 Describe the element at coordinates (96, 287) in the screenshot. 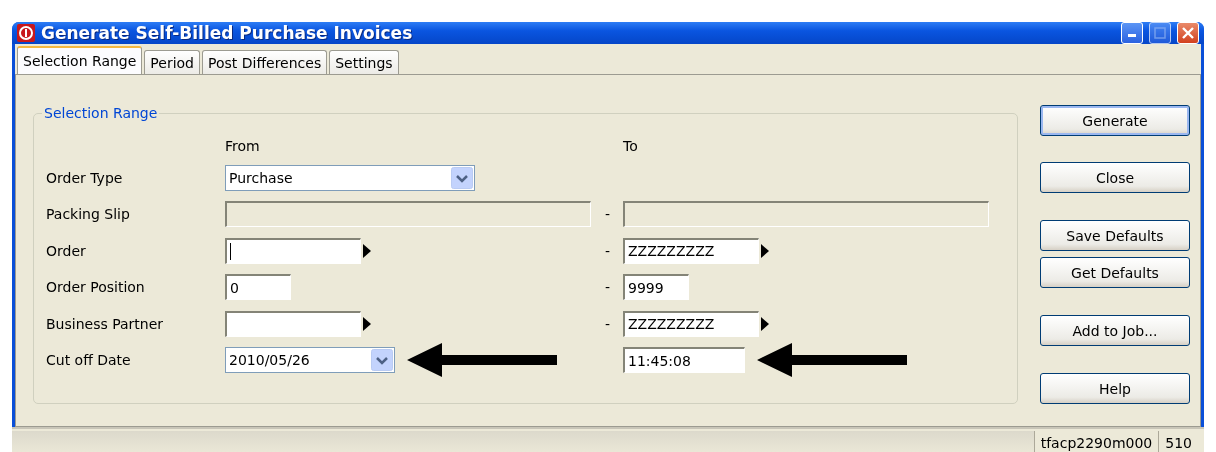

I see `field-label: Order Position` at that location.